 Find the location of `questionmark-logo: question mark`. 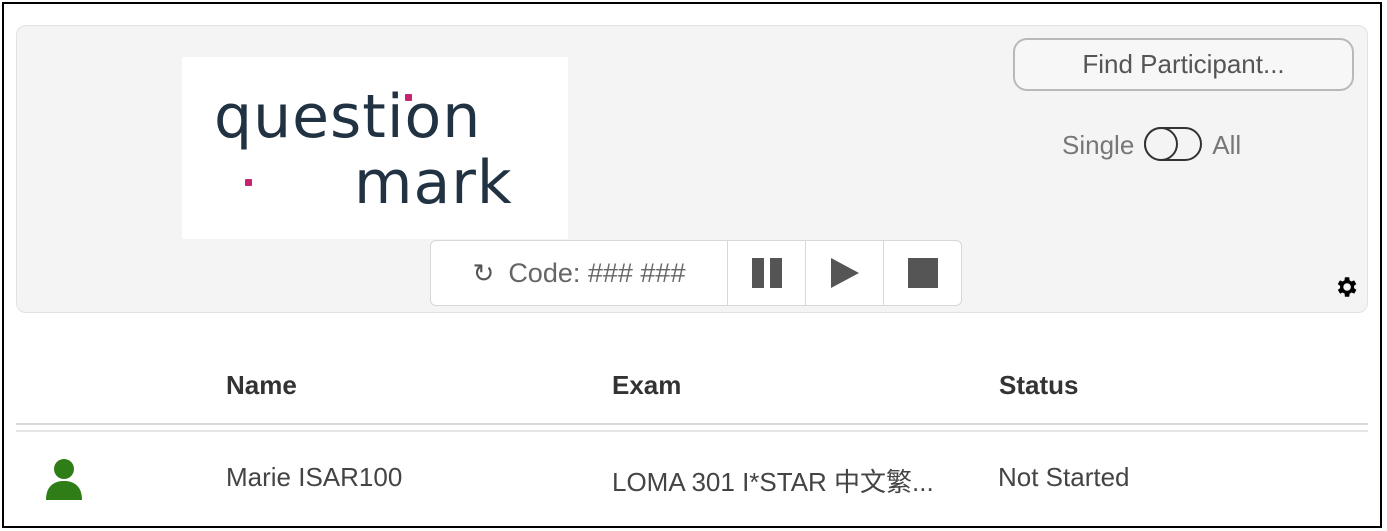

questionmark-logo: question mark is located at coordinates (375, 148).